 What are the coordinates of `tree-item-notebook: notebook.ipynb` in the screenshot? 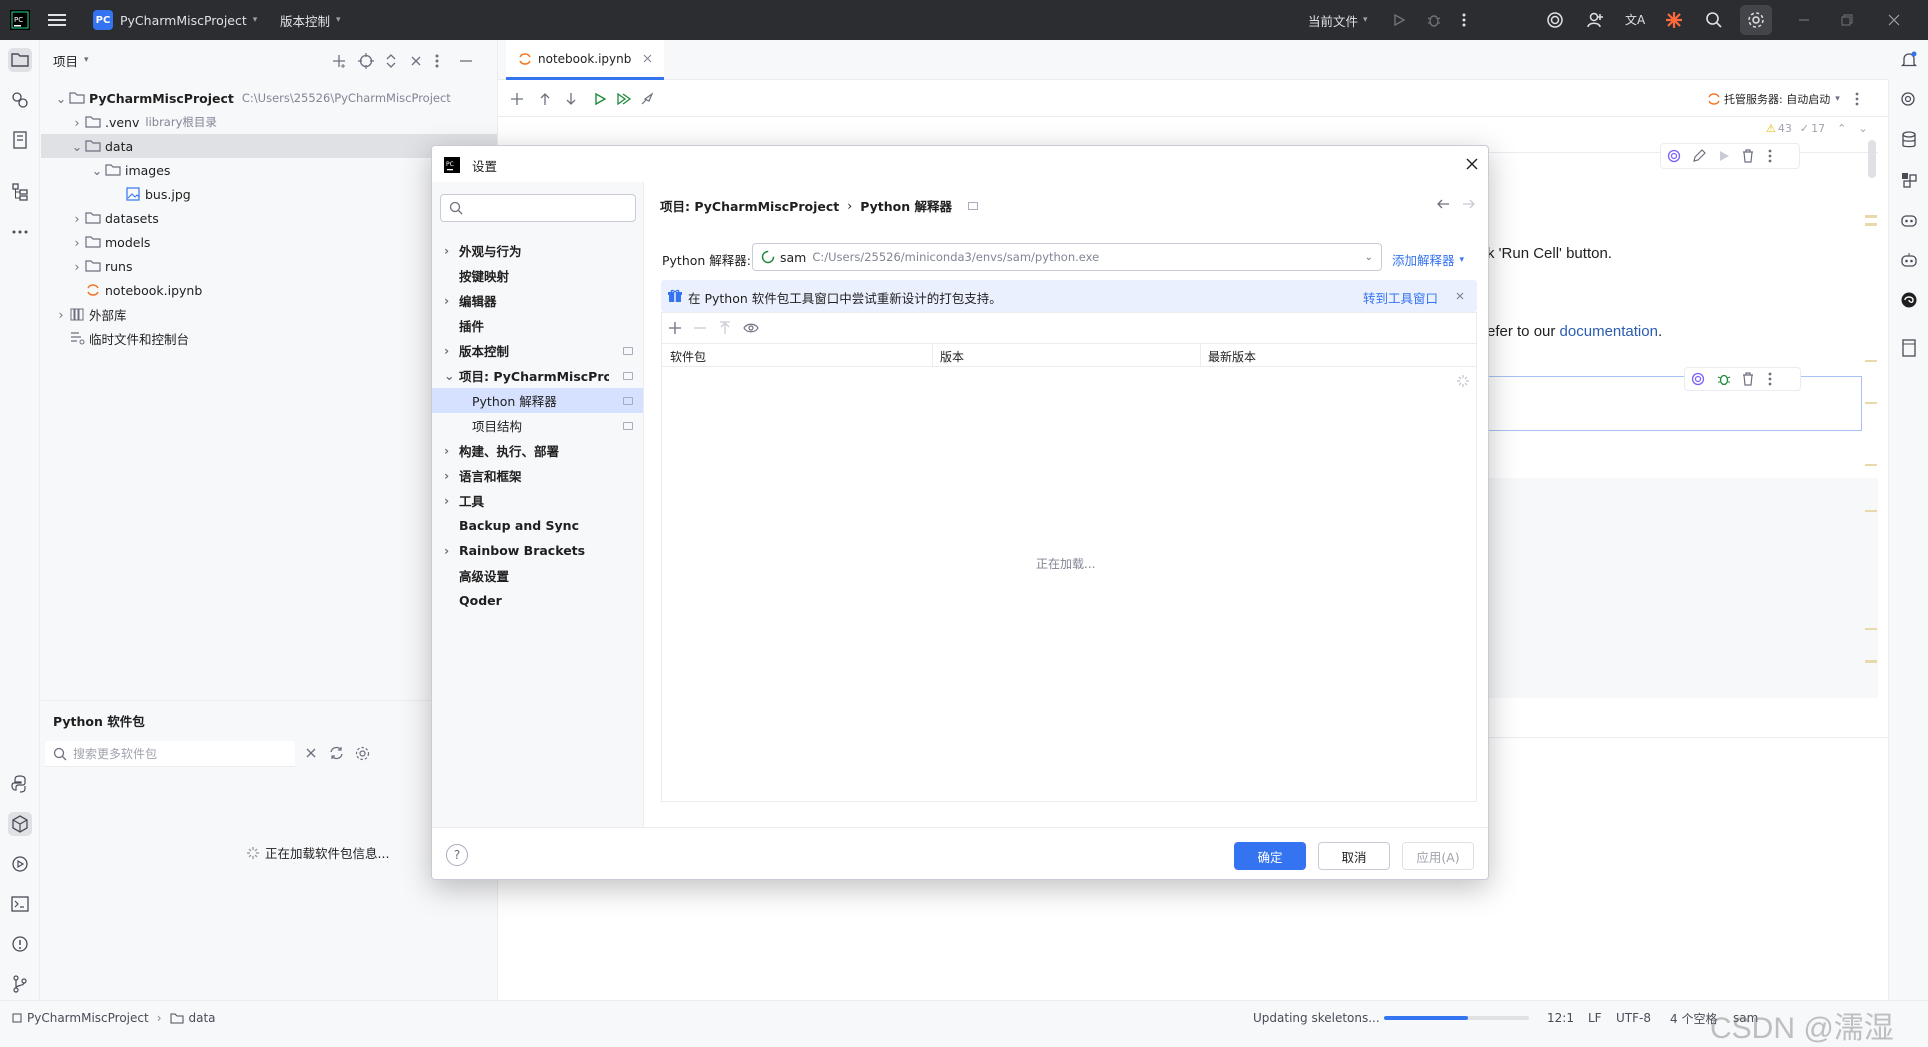 It's located at (269, 290).